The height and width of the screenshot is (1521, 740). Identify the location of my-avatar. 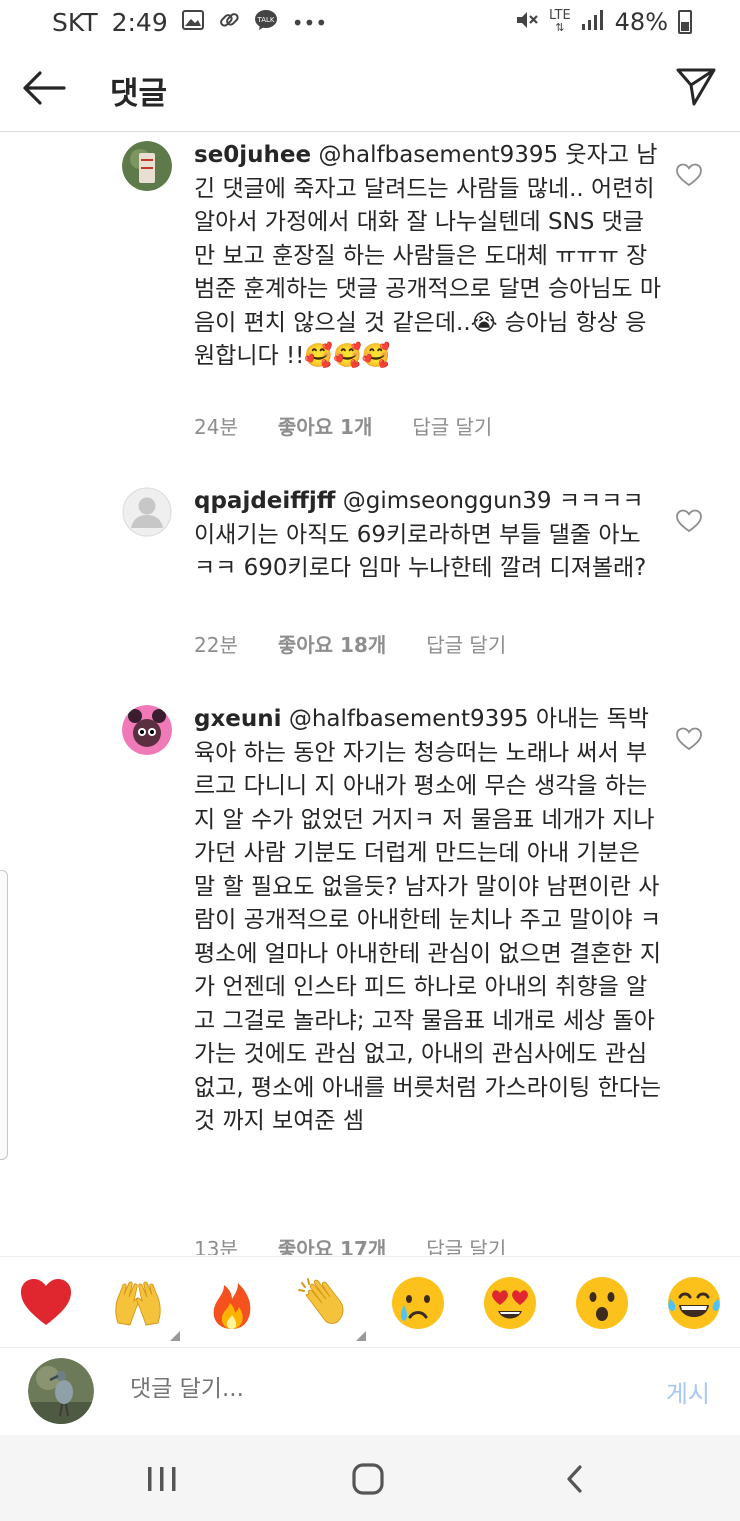
(61, 1391).